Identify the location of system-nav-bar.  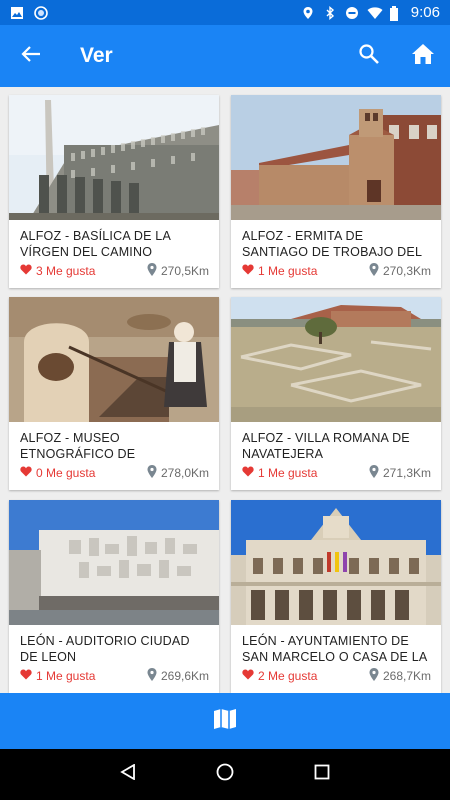
(225, 774).